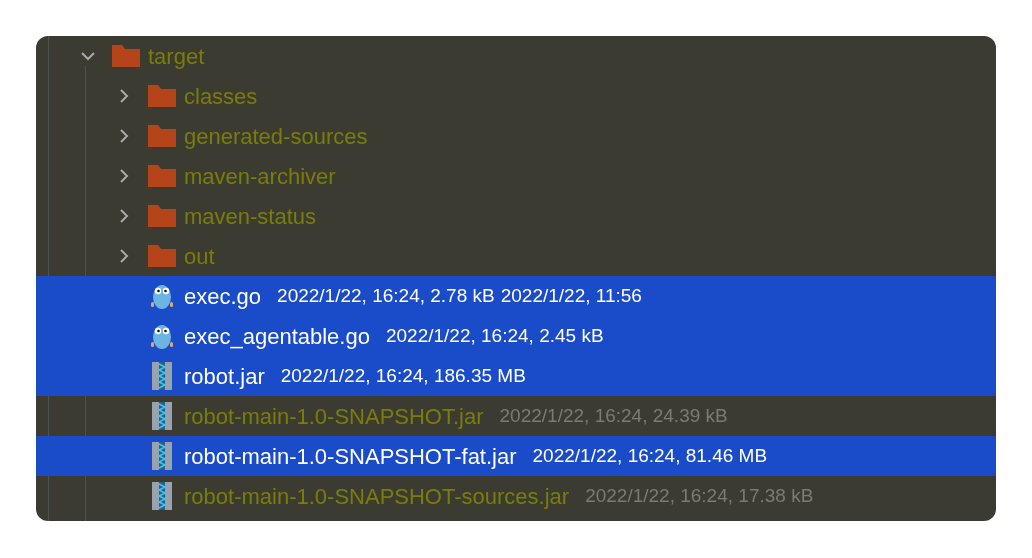 This screenshot has height=558, width=1032. I want to click on tree-row: generated-sources, so click(516, 136).